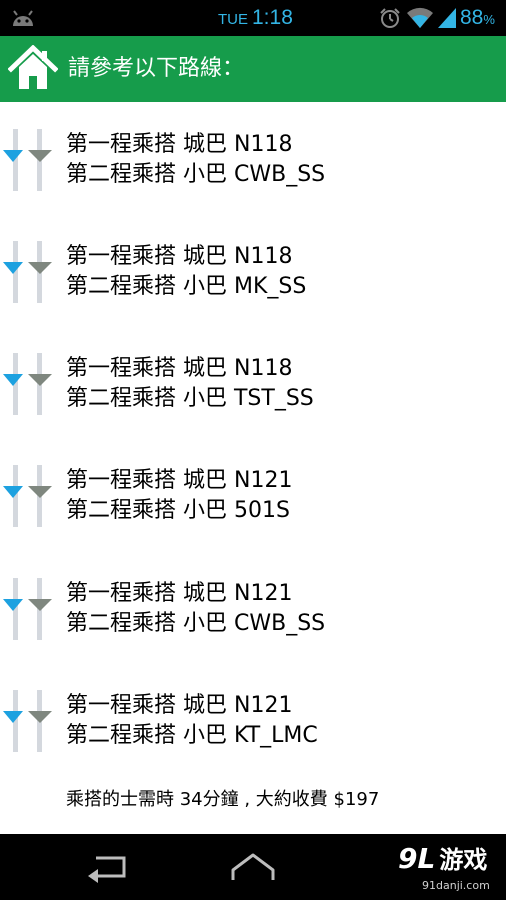 The height and width of the screenshot is (900, 506). Describe the element at coordinates (417, 858) in the screenshot. I see `watermark-number: 9L` at that location.